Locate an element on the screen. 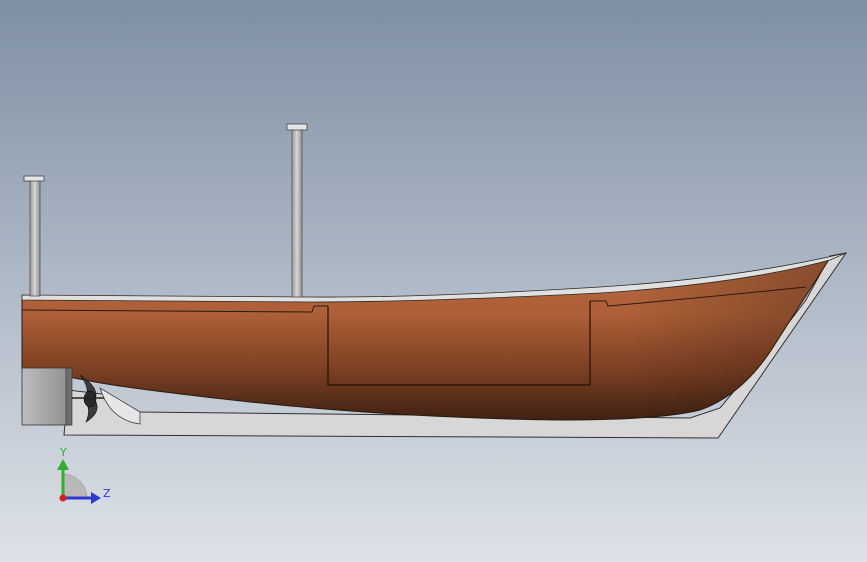 The height and width of the screenshot is (562, 867). rudder is located at coordinates (47, 396).